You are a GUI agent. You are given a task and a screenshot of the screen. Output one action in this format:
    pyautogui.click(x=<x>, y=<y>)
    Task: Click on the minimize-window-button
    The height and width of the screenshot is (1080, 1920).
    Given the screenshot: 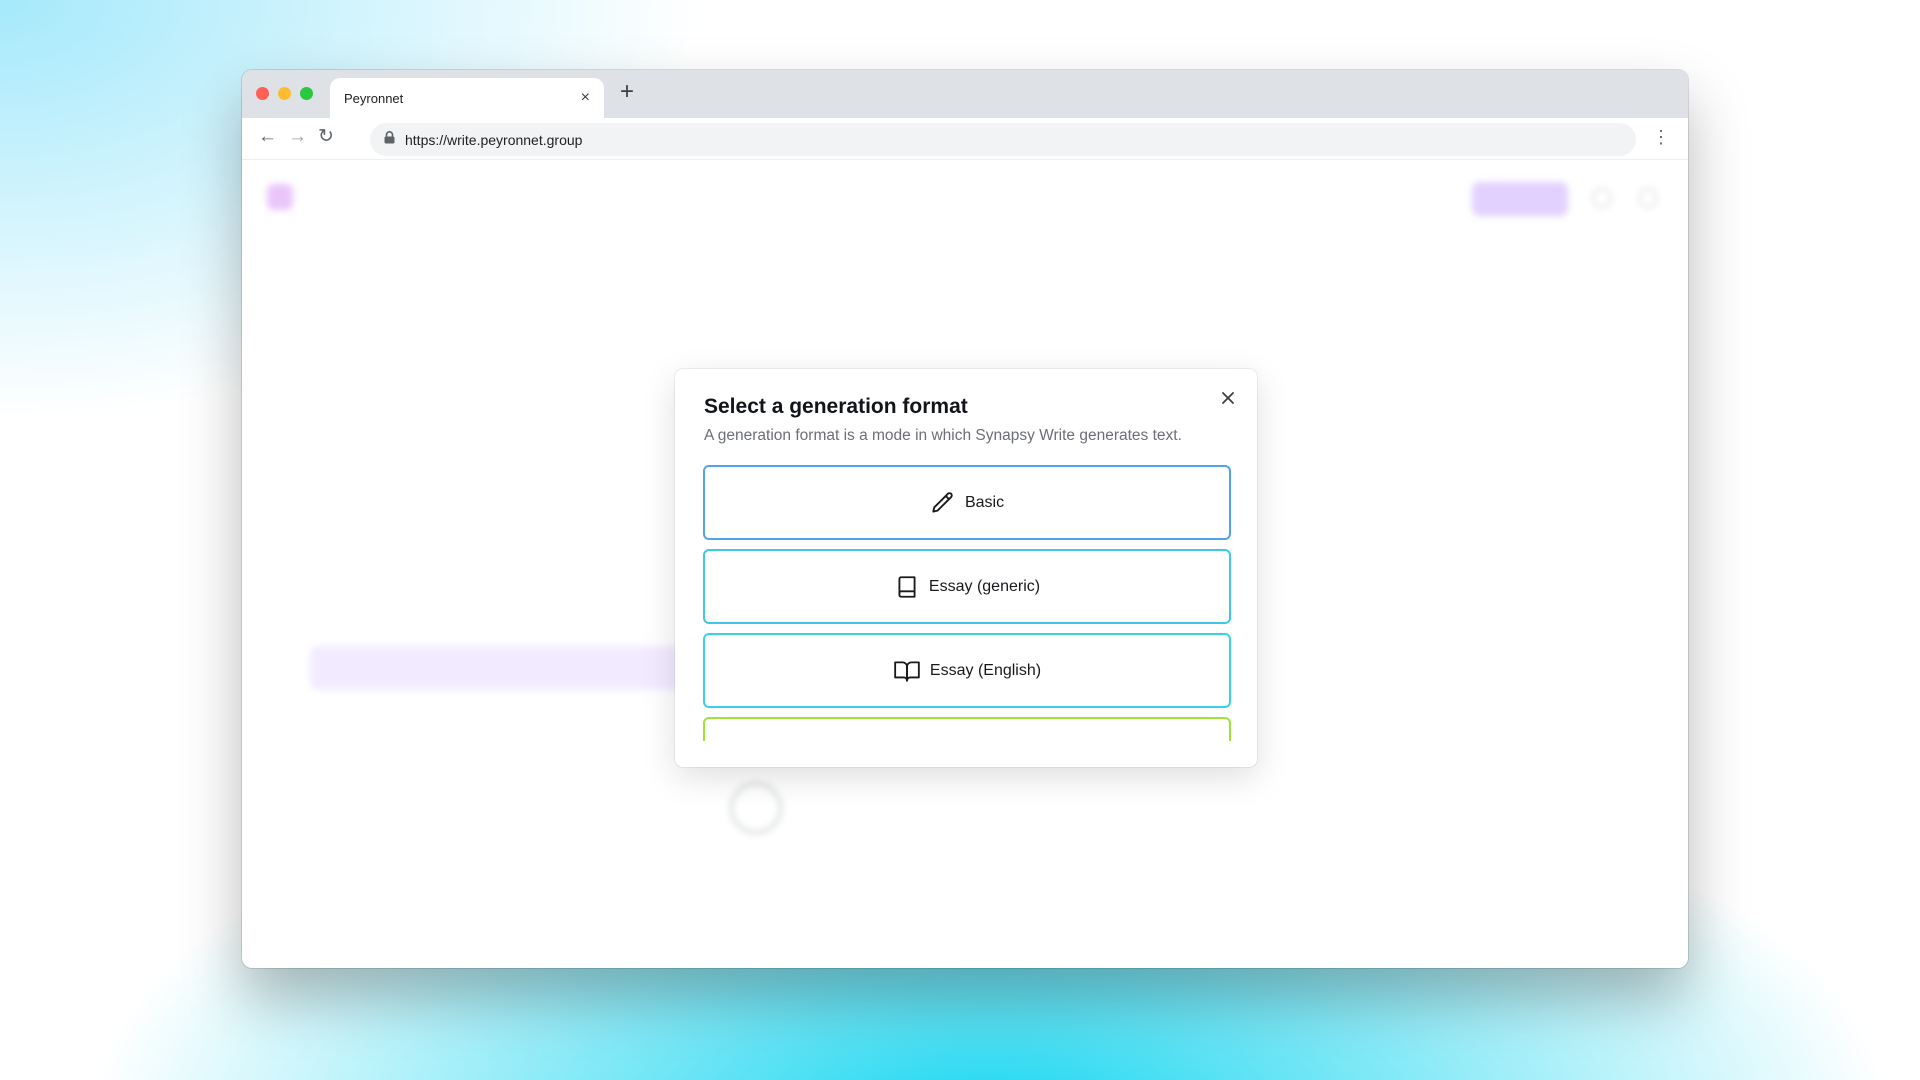 What is the action you would take?
    pyautogui.click(x=284, y=93)
    